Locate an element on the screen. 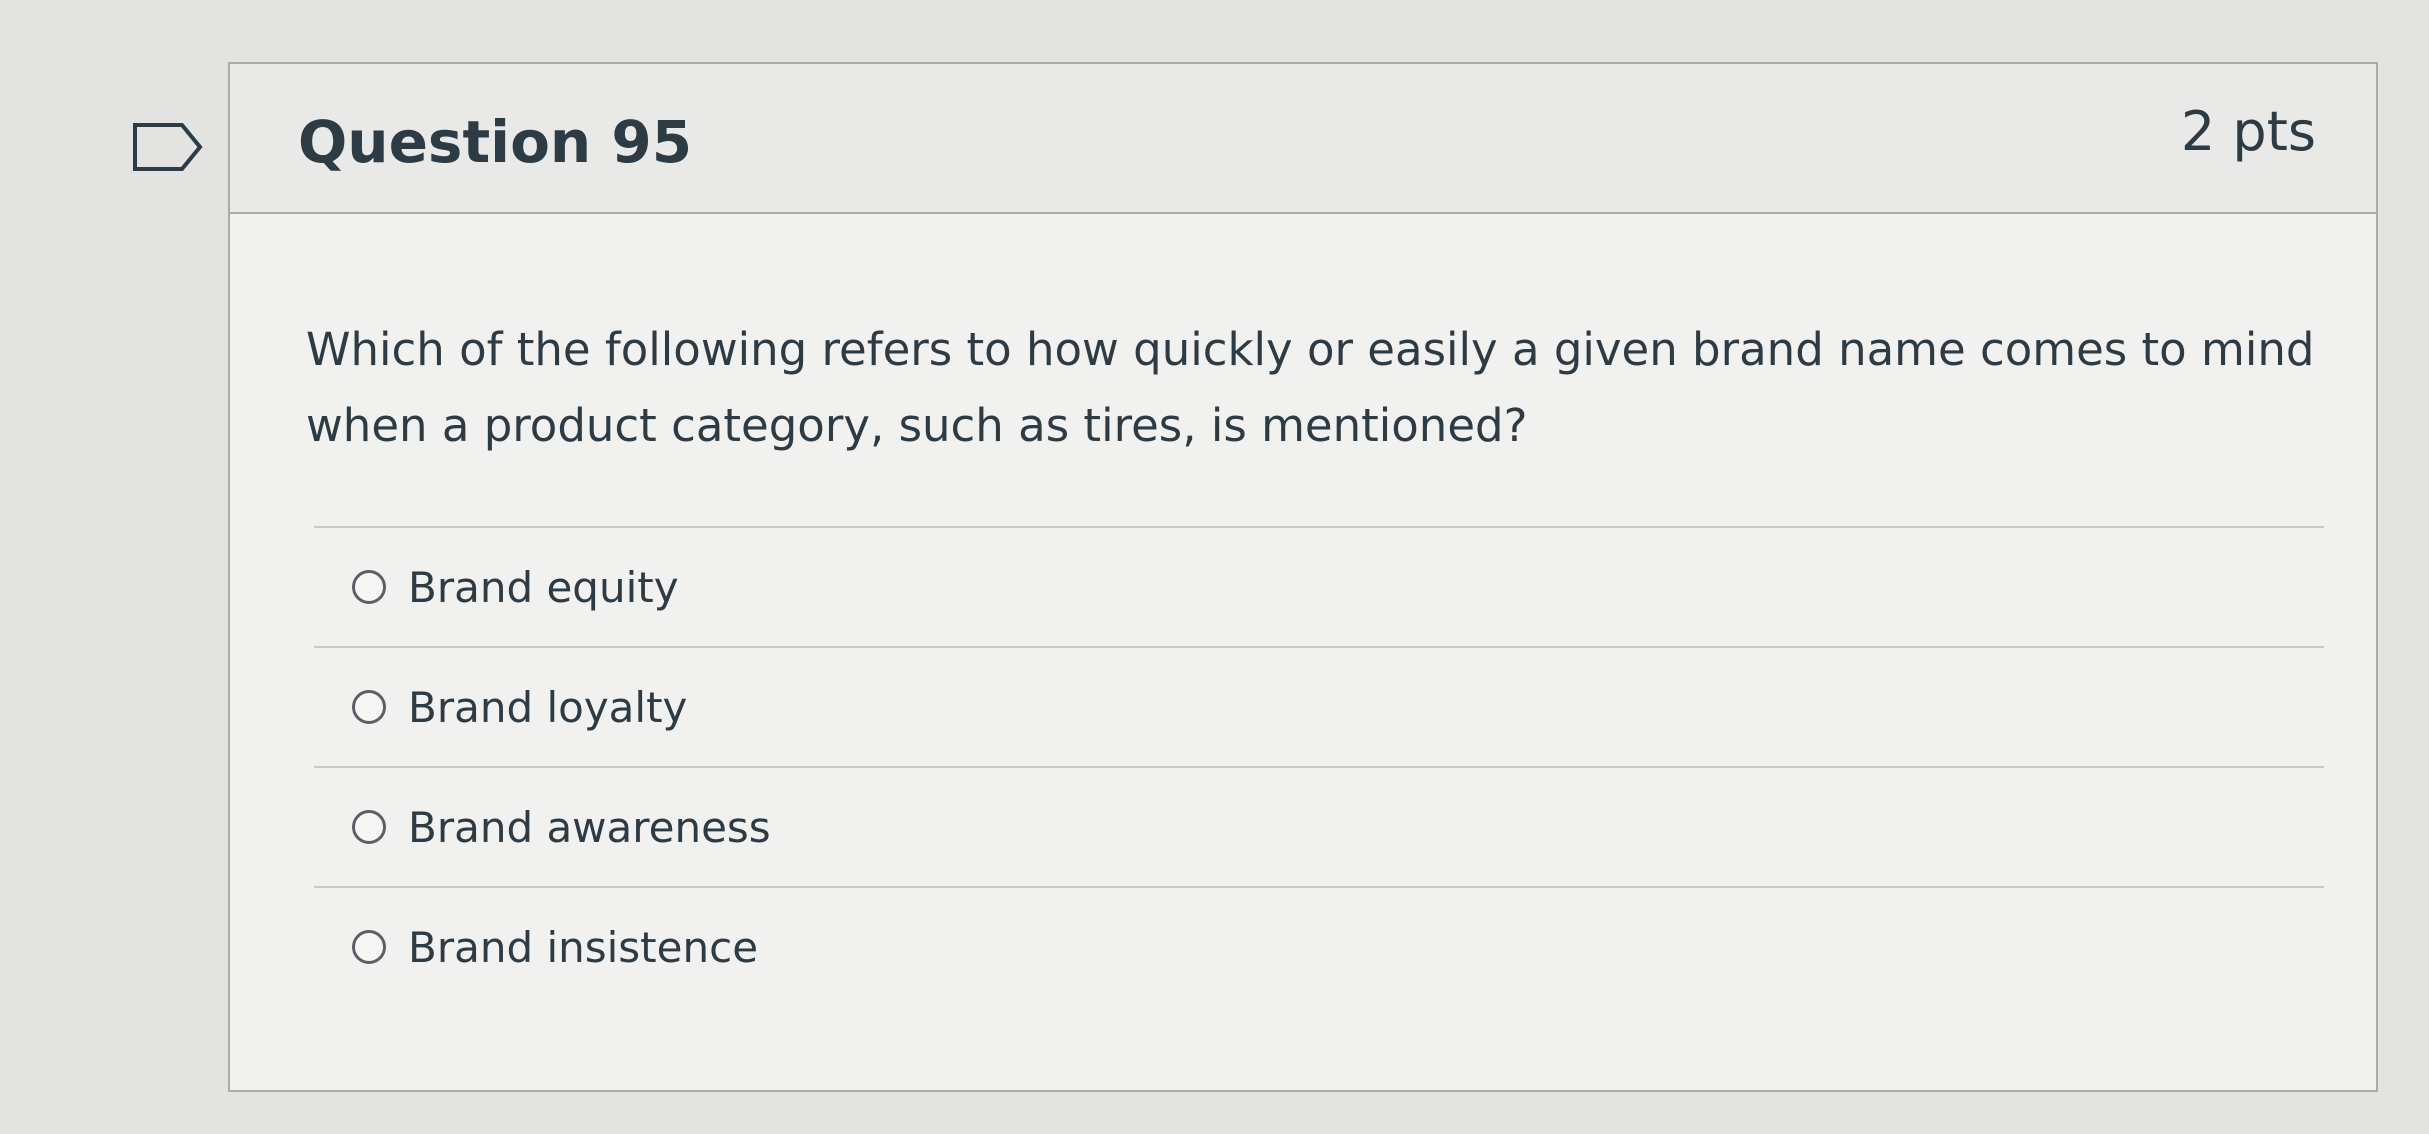 The image size is (2429, 1134). answer-label: Brand loyalty is located at coordinates (547, 707).